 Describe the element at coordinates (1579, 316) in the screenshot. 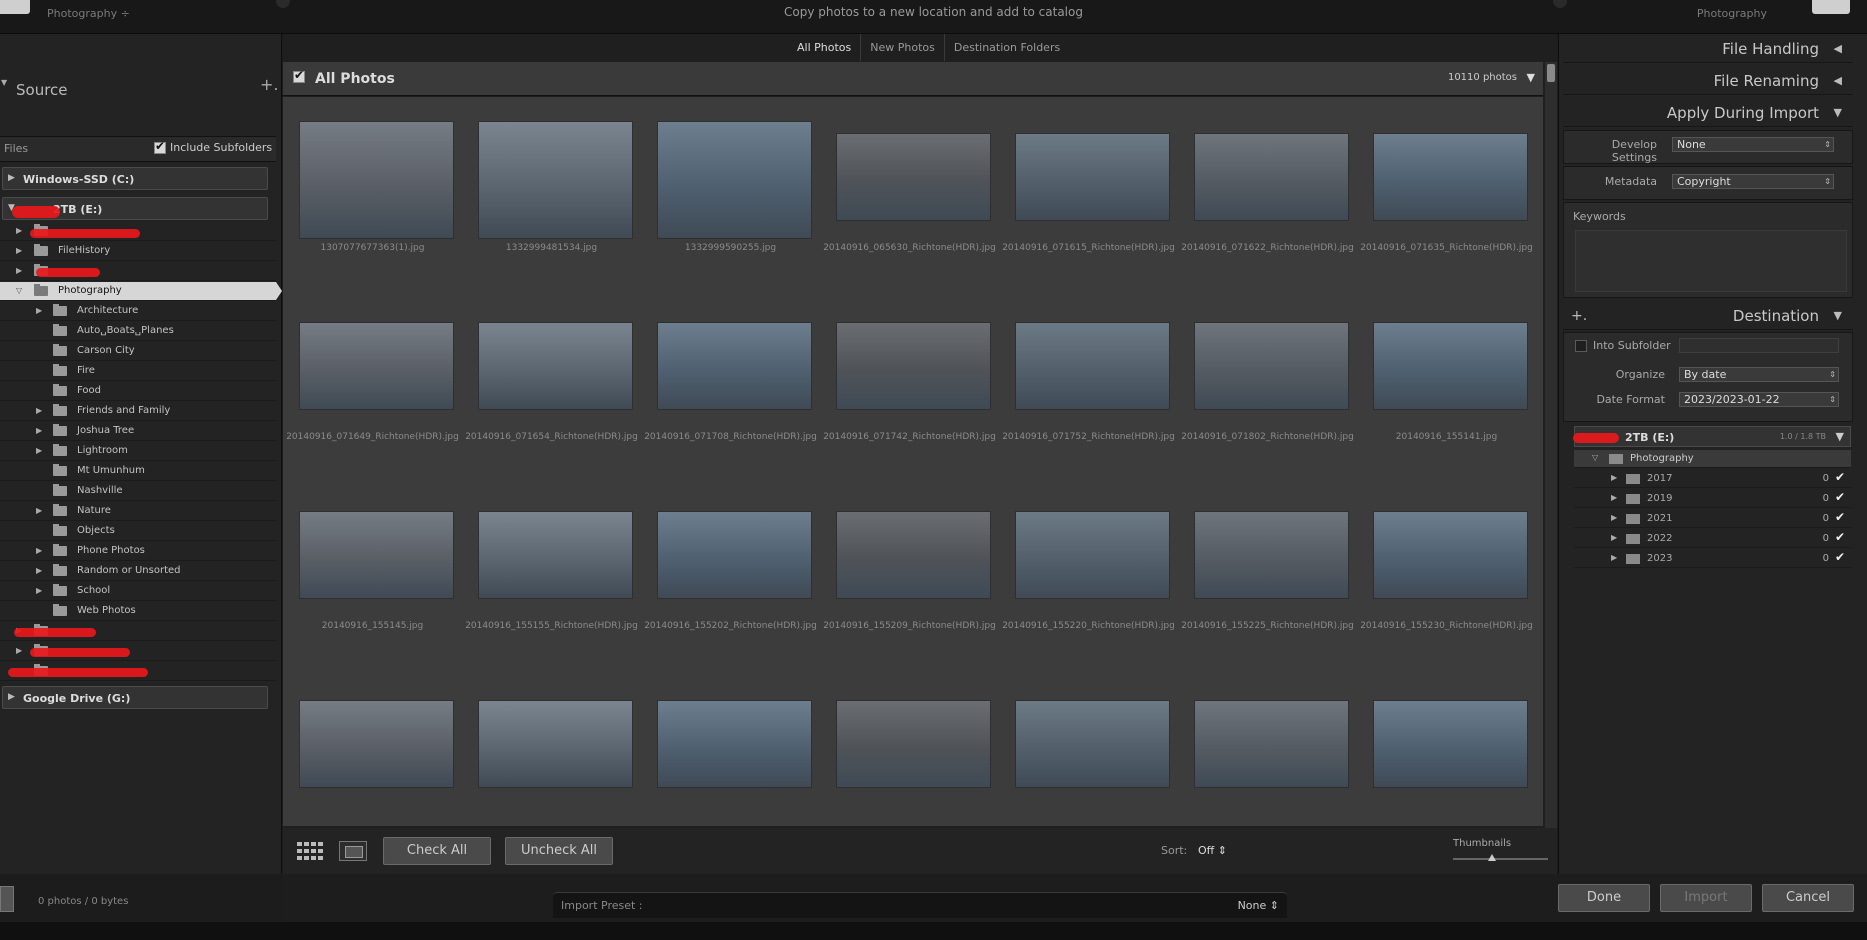

I see `add-destination-button: +.` at that location.